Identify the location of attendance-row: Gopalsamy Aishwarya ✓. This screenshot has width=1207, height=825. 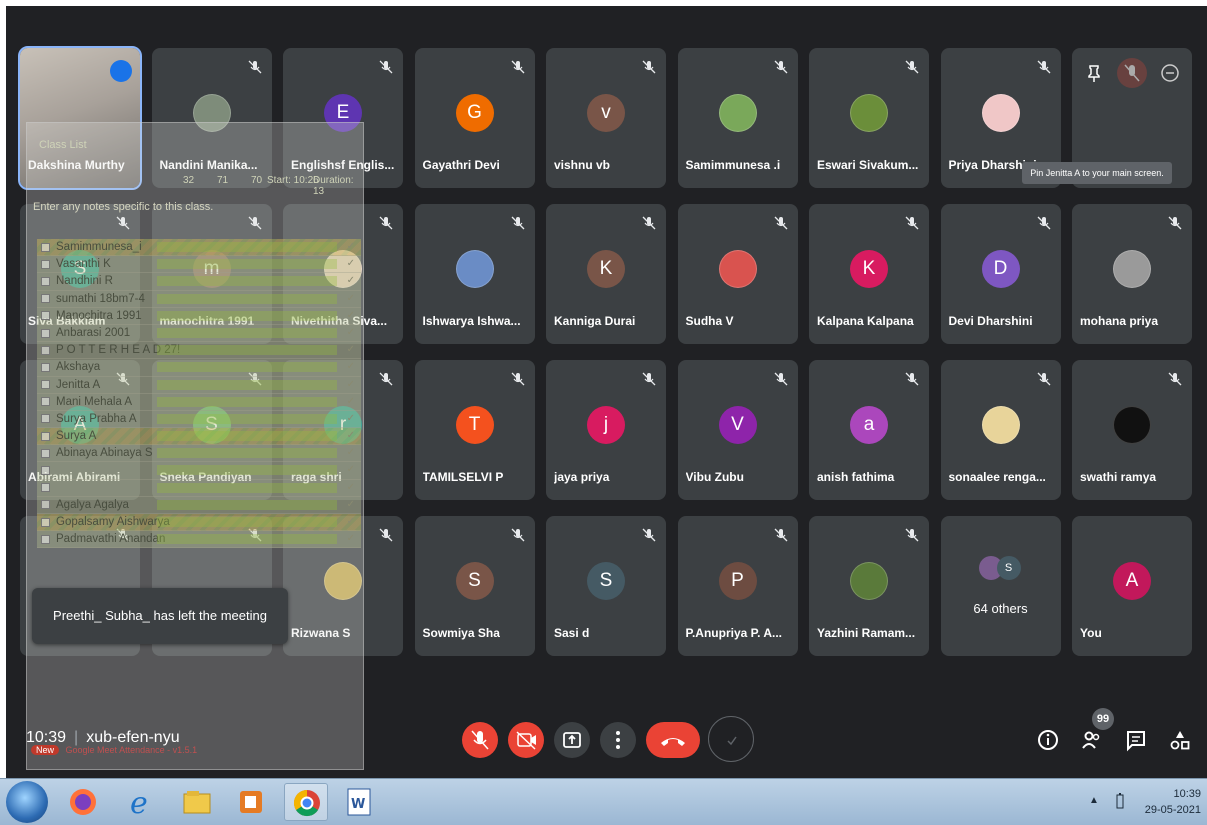
(199, 523).